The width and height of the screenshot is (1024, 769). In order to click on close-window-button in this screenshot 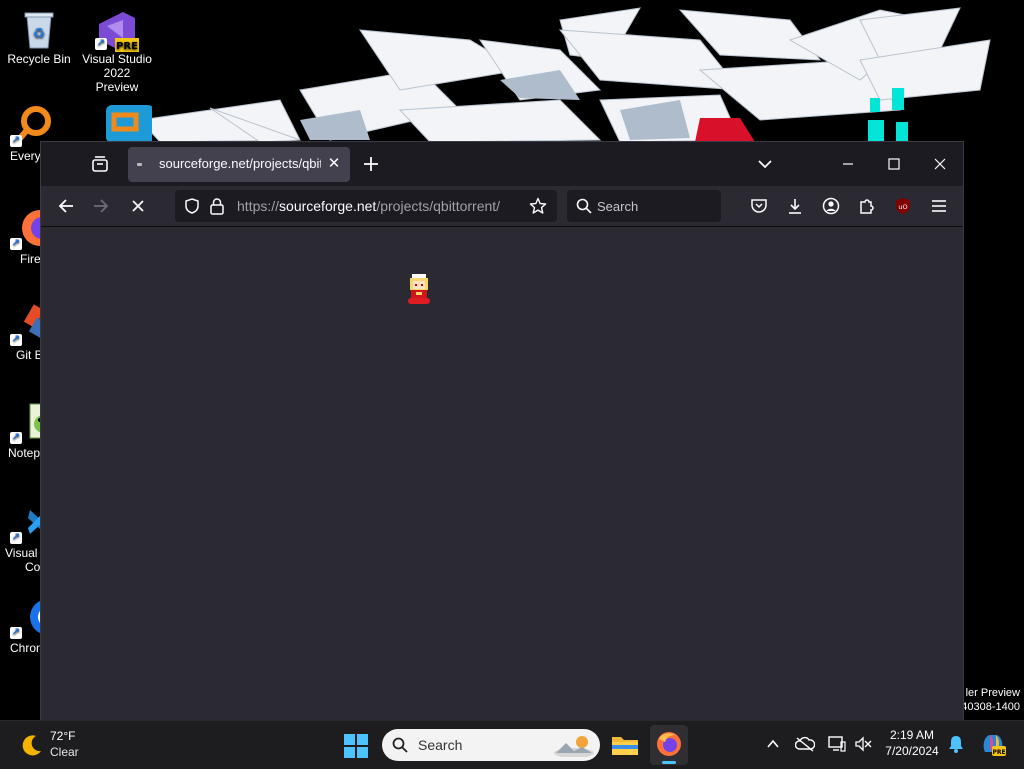, I will do `click(940, 164)`.